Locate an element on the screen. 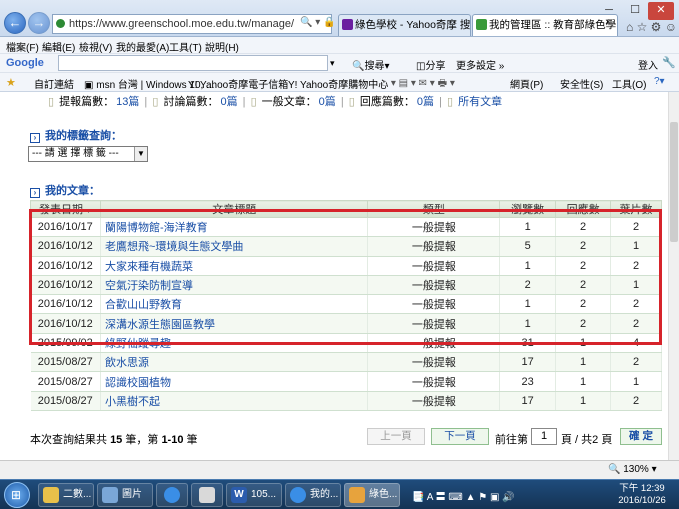 The width and height of the screenshot is (679, 509). wrench-icon: 🔧 is located at coordinates (669, 62).